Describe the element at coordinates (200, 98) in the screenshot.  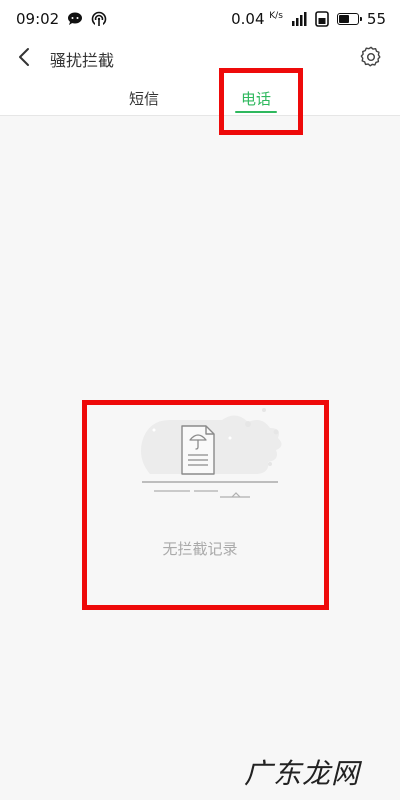
I see `tab-bar: 短信 电话` at that location.